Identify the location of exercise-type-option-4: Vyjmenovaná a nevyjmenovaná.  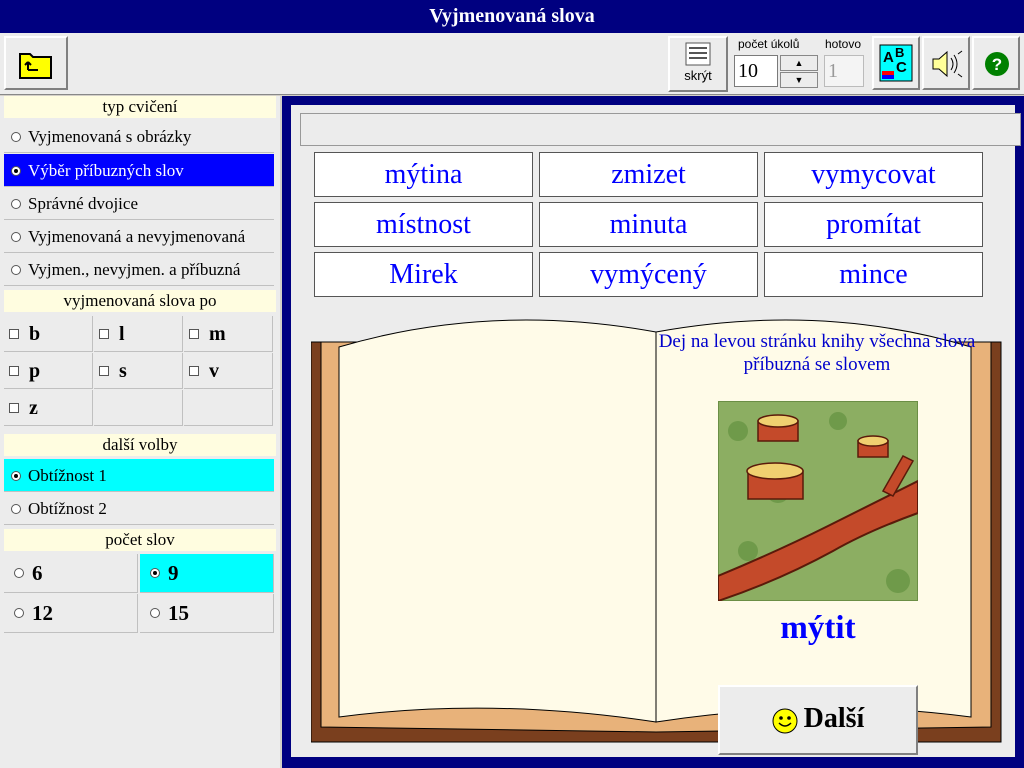
(139, 236).